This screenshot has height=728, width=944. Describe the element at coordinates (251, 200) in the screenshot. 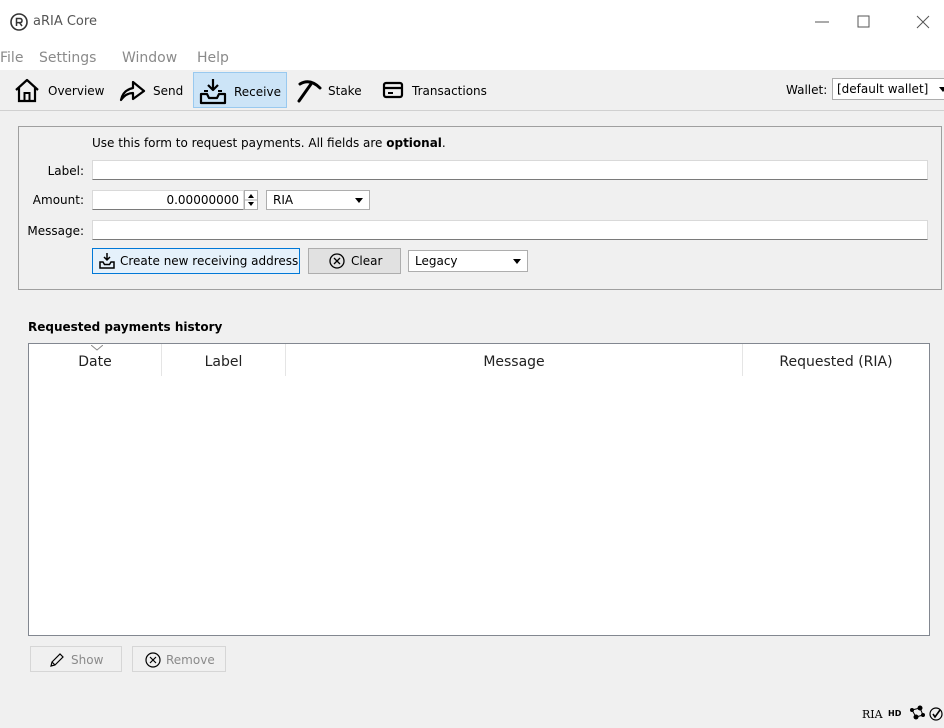

I see `amount-stepper` at that location.